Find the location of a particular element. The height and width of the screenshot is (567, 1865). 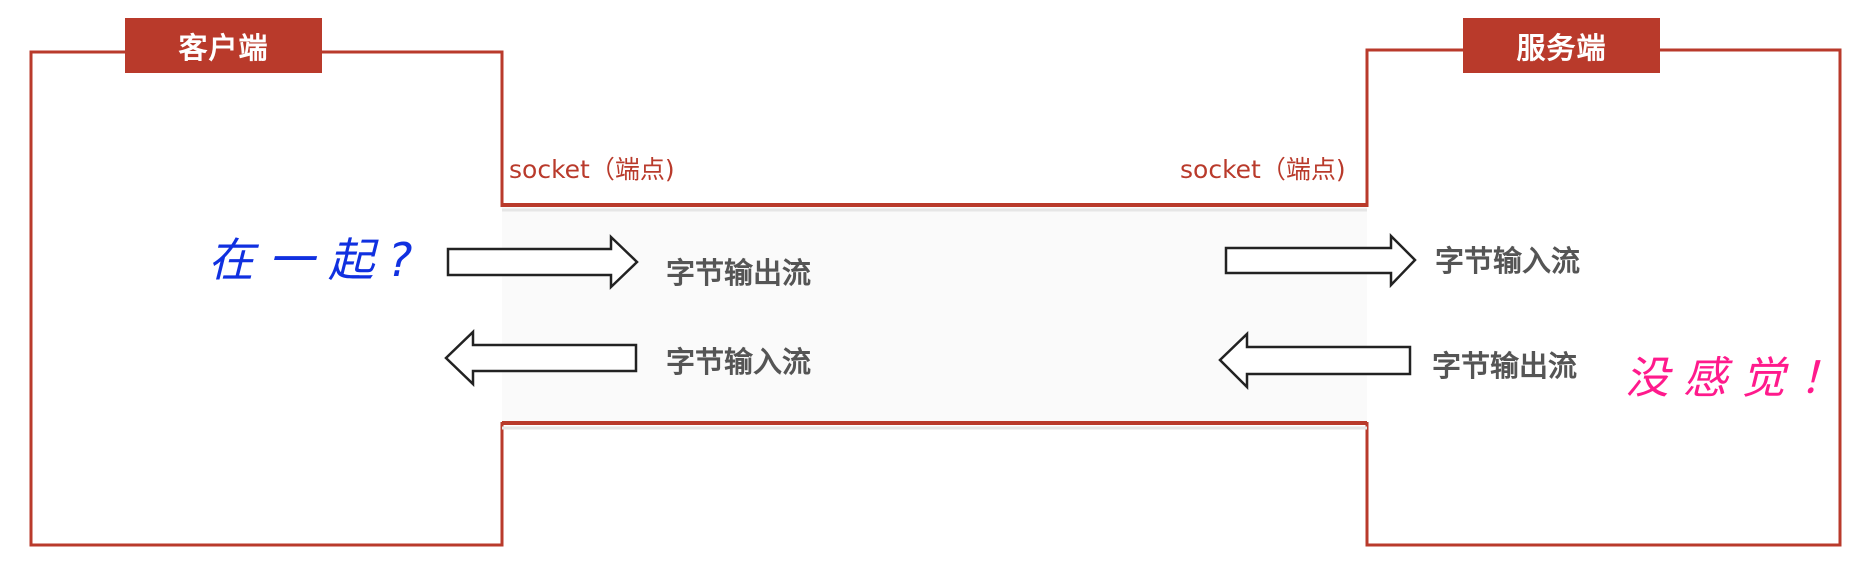

client-label: 客户端 is located at coordinates (223, 45).